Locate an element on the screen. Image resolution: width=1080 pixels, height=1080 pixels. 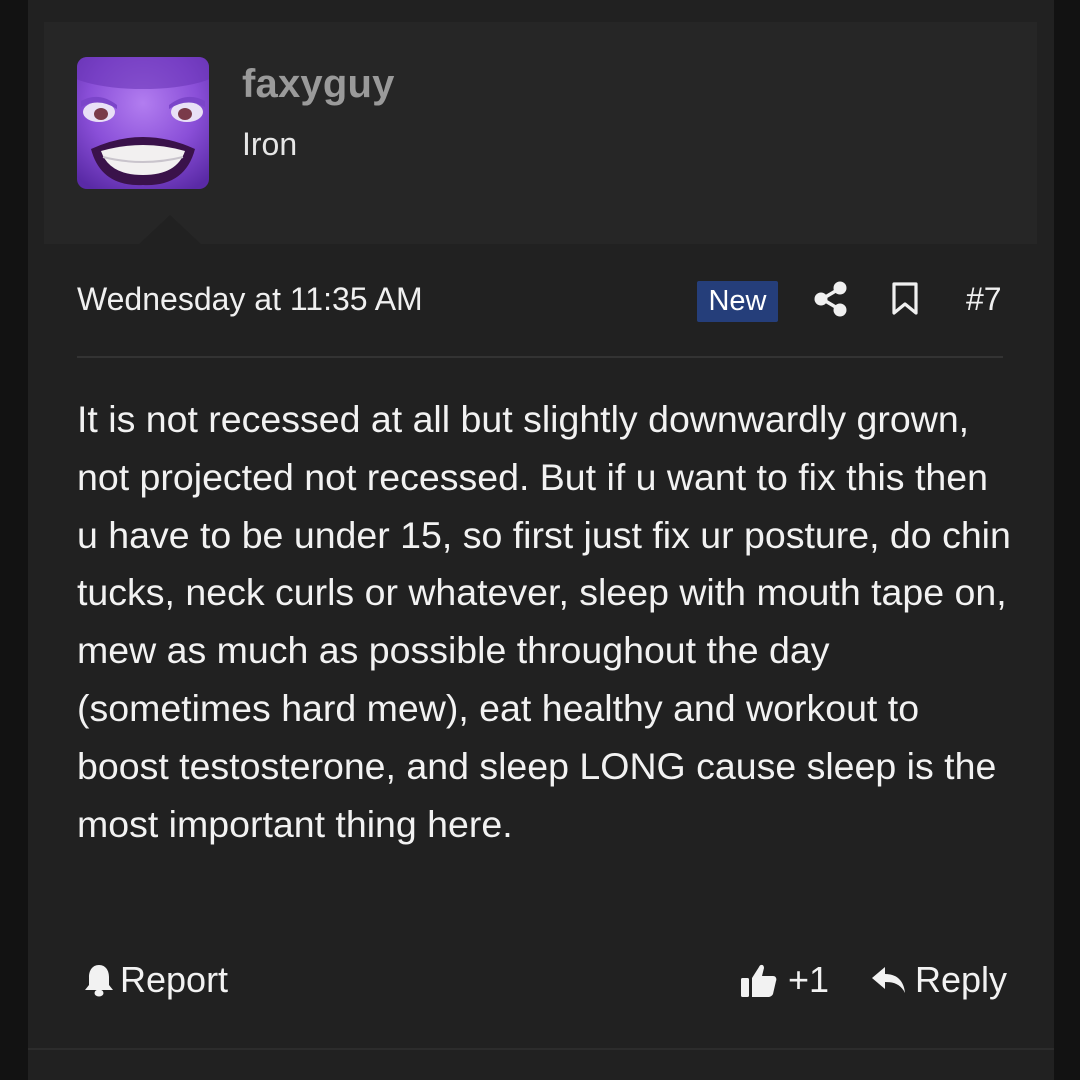
purple-smiling-character-avatar-icon is located at coordinates (143, 123).